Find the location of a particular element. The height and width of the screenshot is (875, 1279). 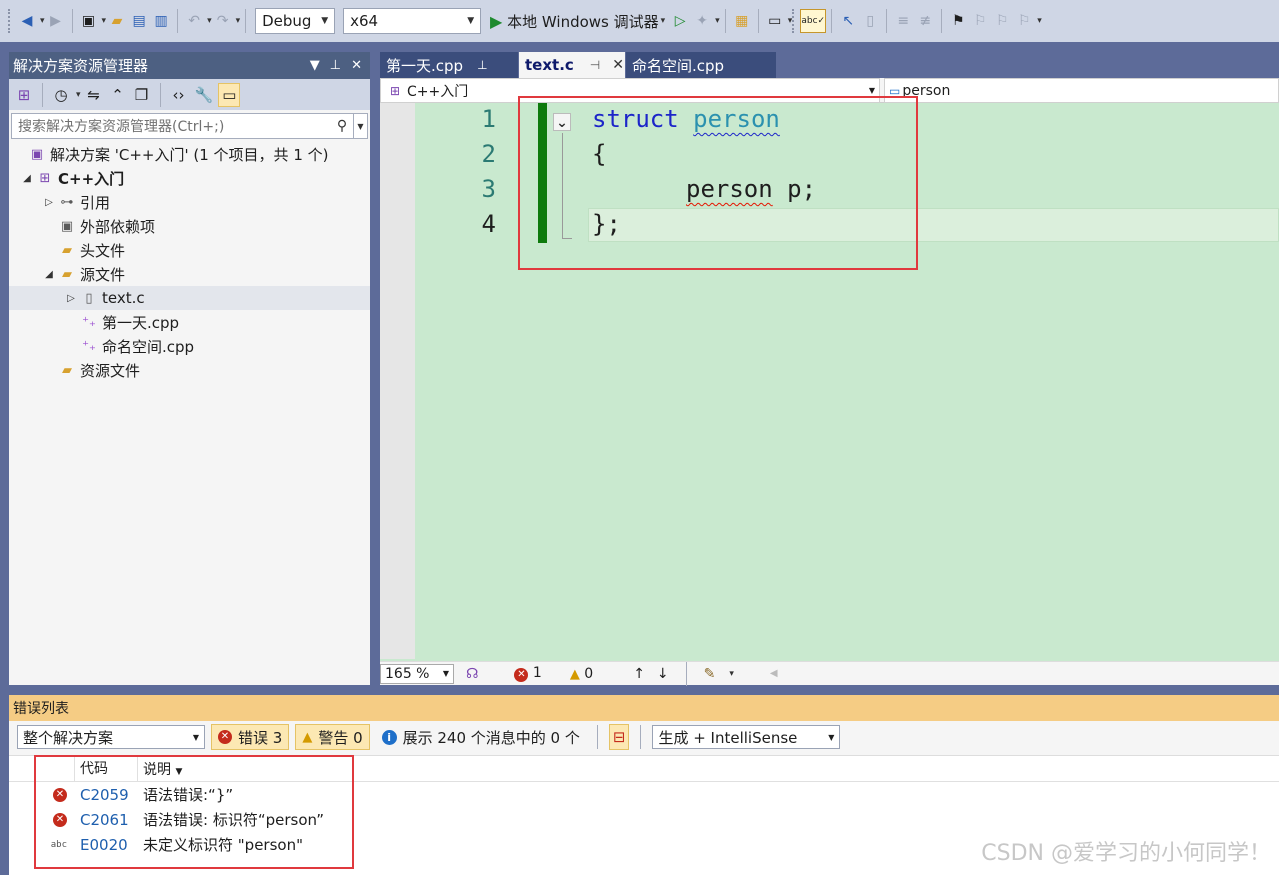

tree-item-references: ▷ ⊶ 引用 is located at coordinates (189, 202).